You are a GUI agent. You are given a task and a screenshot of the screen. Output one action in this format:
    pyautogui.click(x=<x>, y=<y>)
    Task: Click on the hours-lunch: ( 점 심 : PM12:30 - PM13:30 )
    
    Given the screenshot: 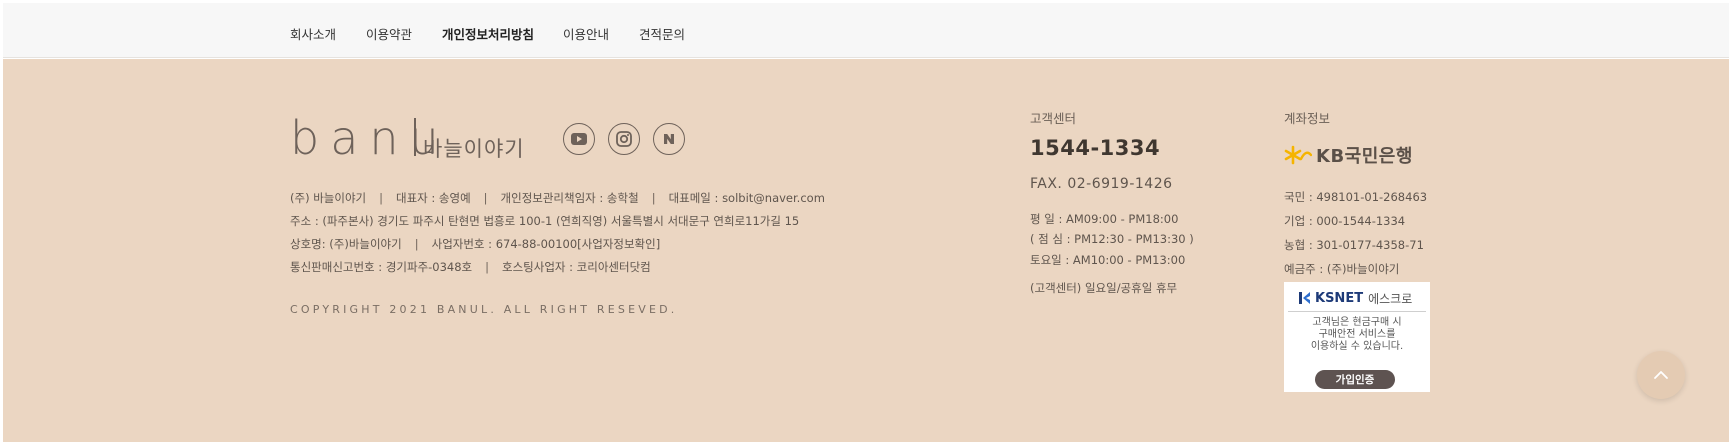 What is the action you would take?
    pyautogui.click(x=1112, y=239)
    